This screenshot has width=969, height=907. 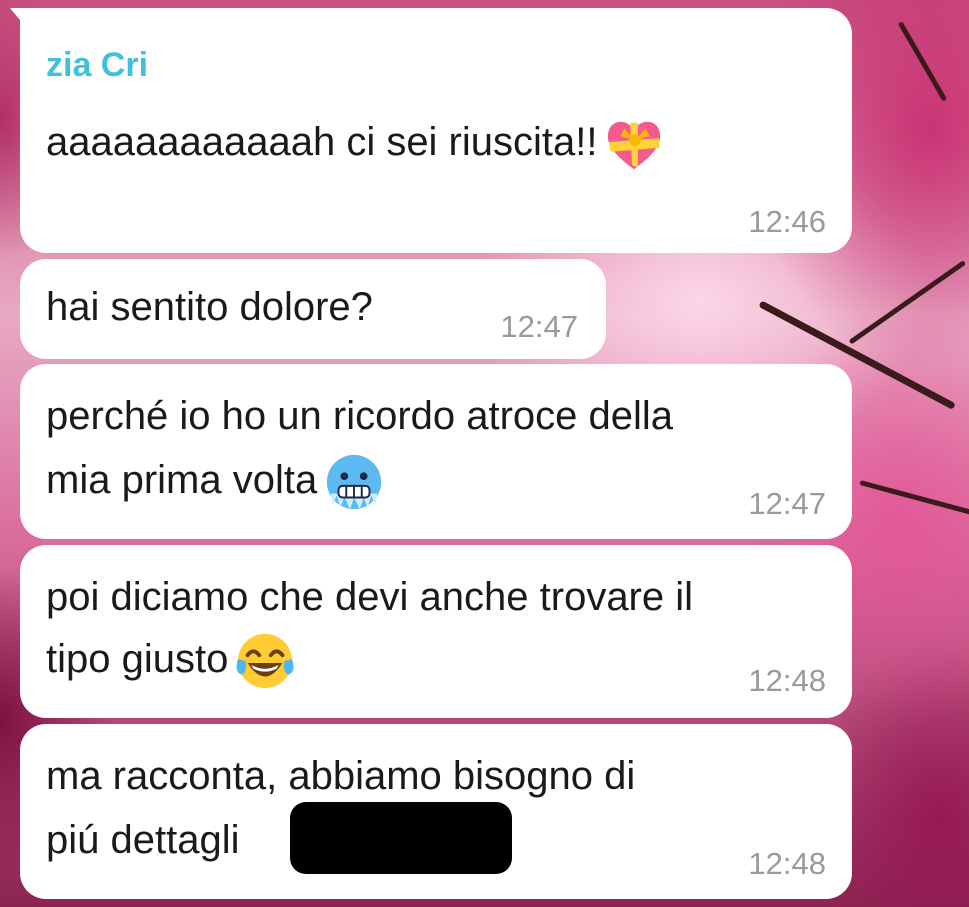 What do you see at coordinates (20, 20) in the screenshot?
I see `bubble-tail` at bounding box center [20, 20].